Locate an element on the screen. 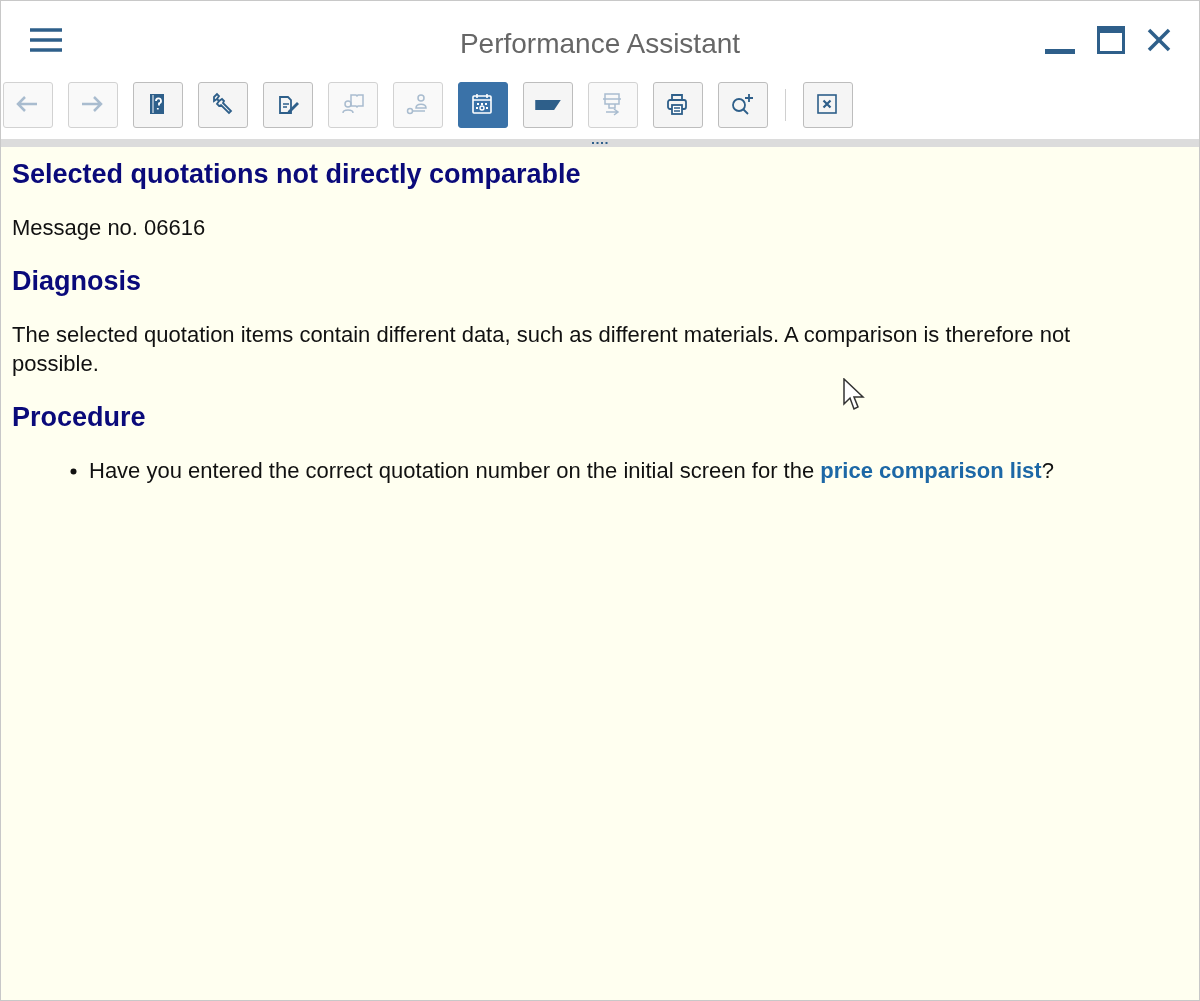 The width and height of the screenshot is (1200, 1001). mouse-pointer-icon is located at coordinates (855, 395).